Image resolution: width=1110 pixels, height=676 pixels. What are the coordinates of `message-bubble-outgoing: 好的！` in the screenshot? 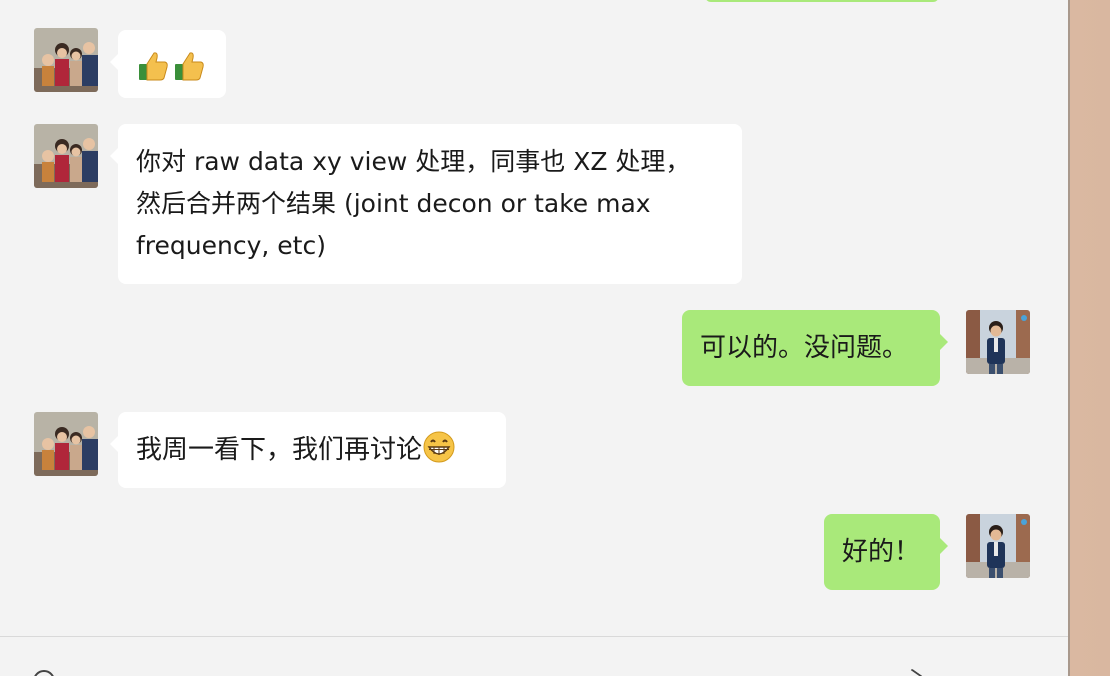 It's located at (886, 552).